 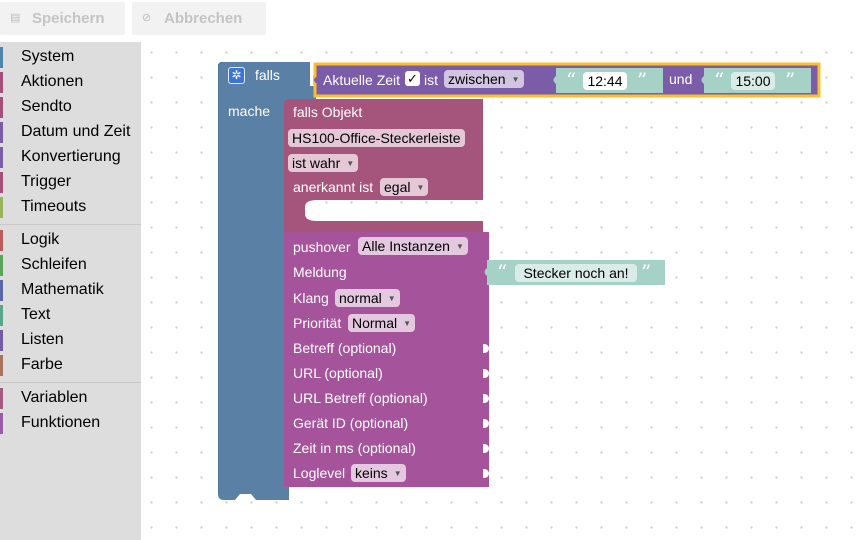 I want to click on category-variablen: Variablen, so click(x=70, y=398).